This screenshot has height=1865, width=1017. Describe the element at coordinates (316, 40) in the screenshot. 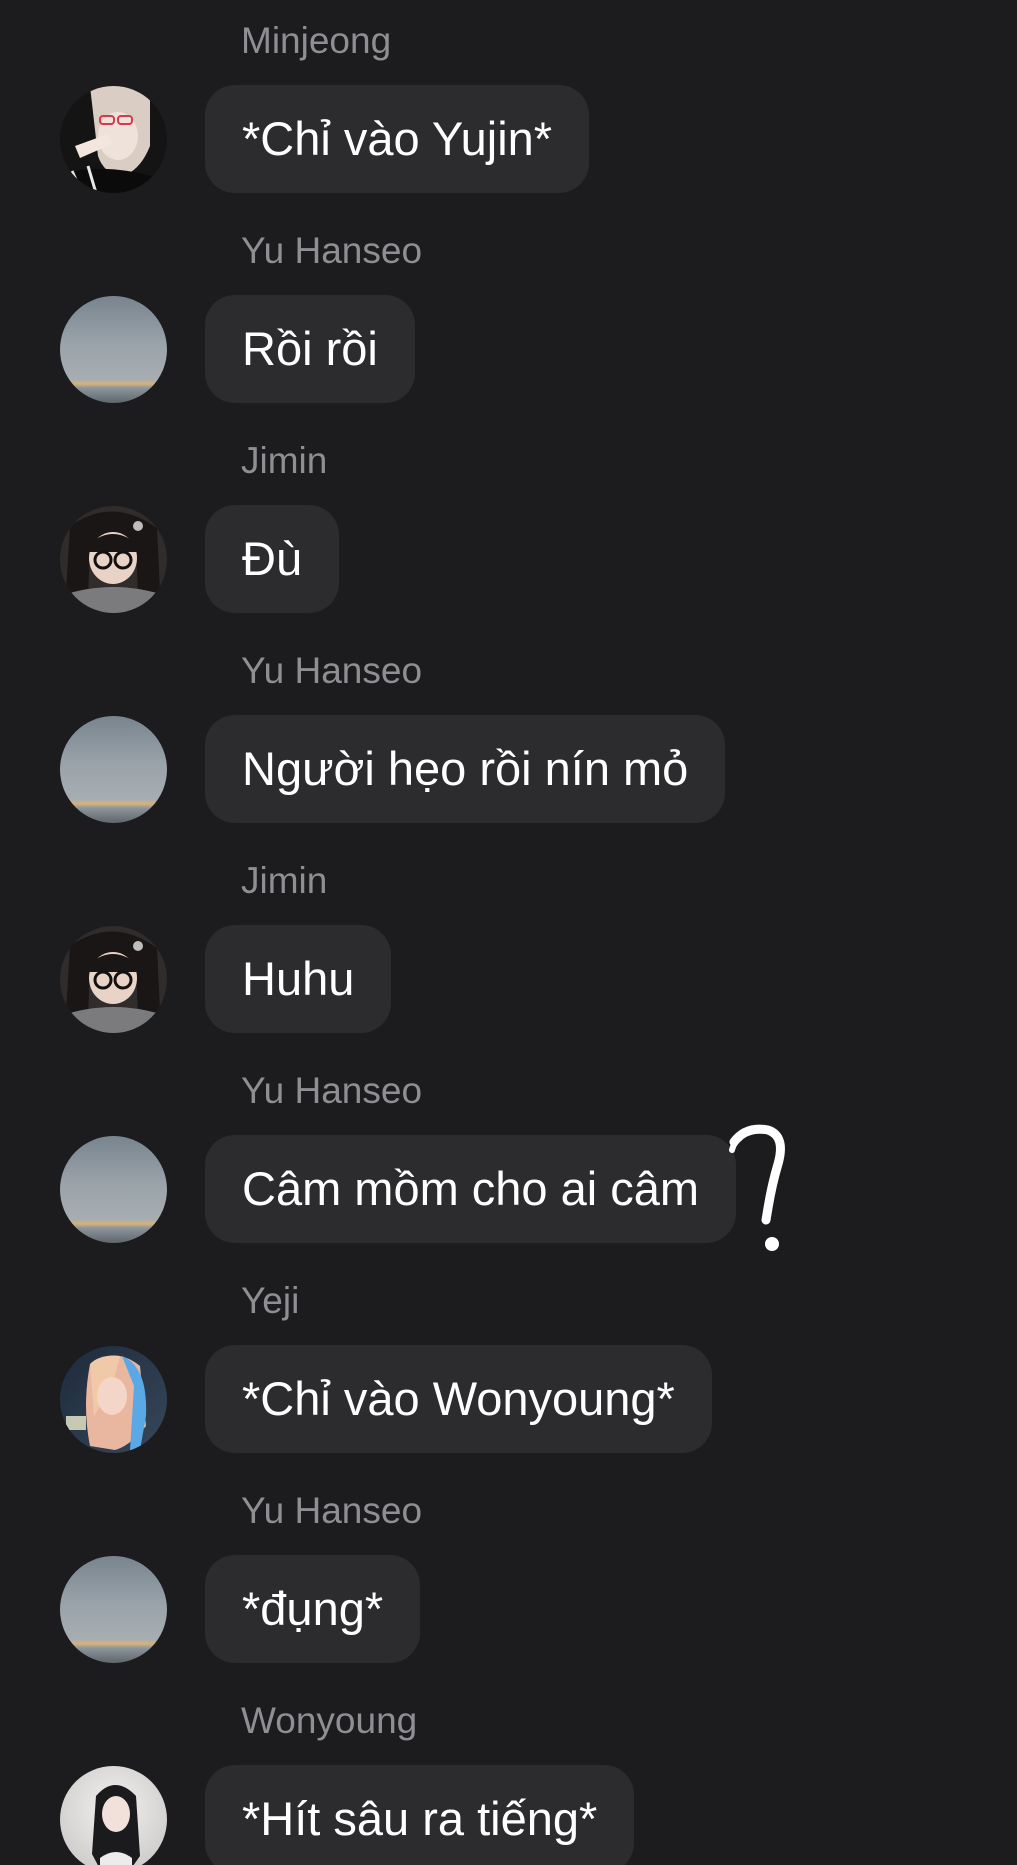

I see `sender-name: Minjeong` at that location.